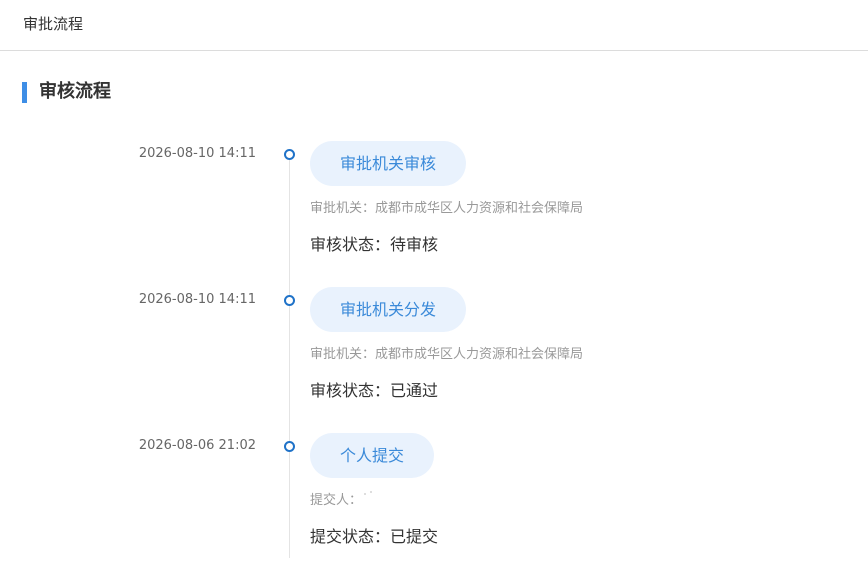 The image size is (868, 579). I want to click on entry-status: 审核状态：已通过, so click(374, 391).